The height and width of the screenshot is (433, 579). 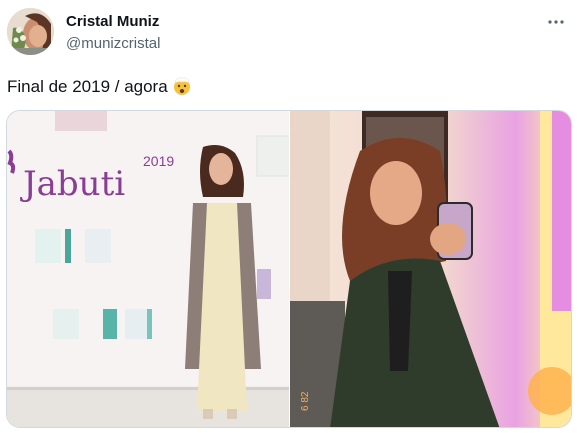 I want to click on photo-timestamp: 6 82, so click(x=305, y=401).